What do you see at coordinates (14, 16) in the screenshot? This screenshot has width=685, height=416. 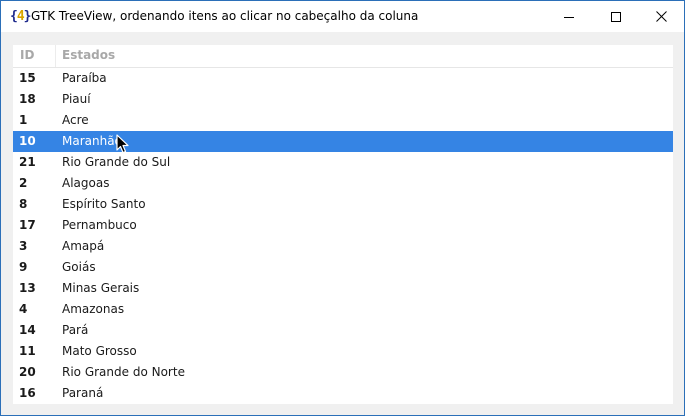 I see `app-logo-brace-open: {` at bounding box center [14, 16].